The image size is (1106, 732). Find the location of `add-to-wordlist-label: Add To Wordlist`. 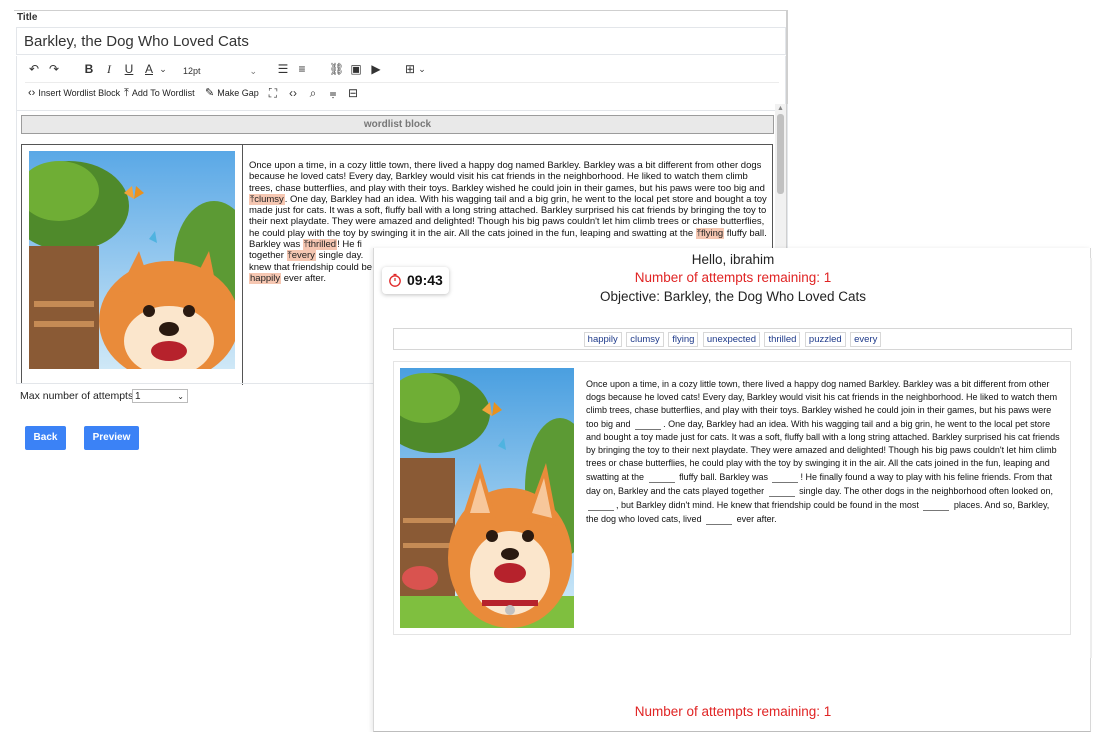

add-to-wordlist-label: Add To Wordlist is located at coordinates (163, 93).